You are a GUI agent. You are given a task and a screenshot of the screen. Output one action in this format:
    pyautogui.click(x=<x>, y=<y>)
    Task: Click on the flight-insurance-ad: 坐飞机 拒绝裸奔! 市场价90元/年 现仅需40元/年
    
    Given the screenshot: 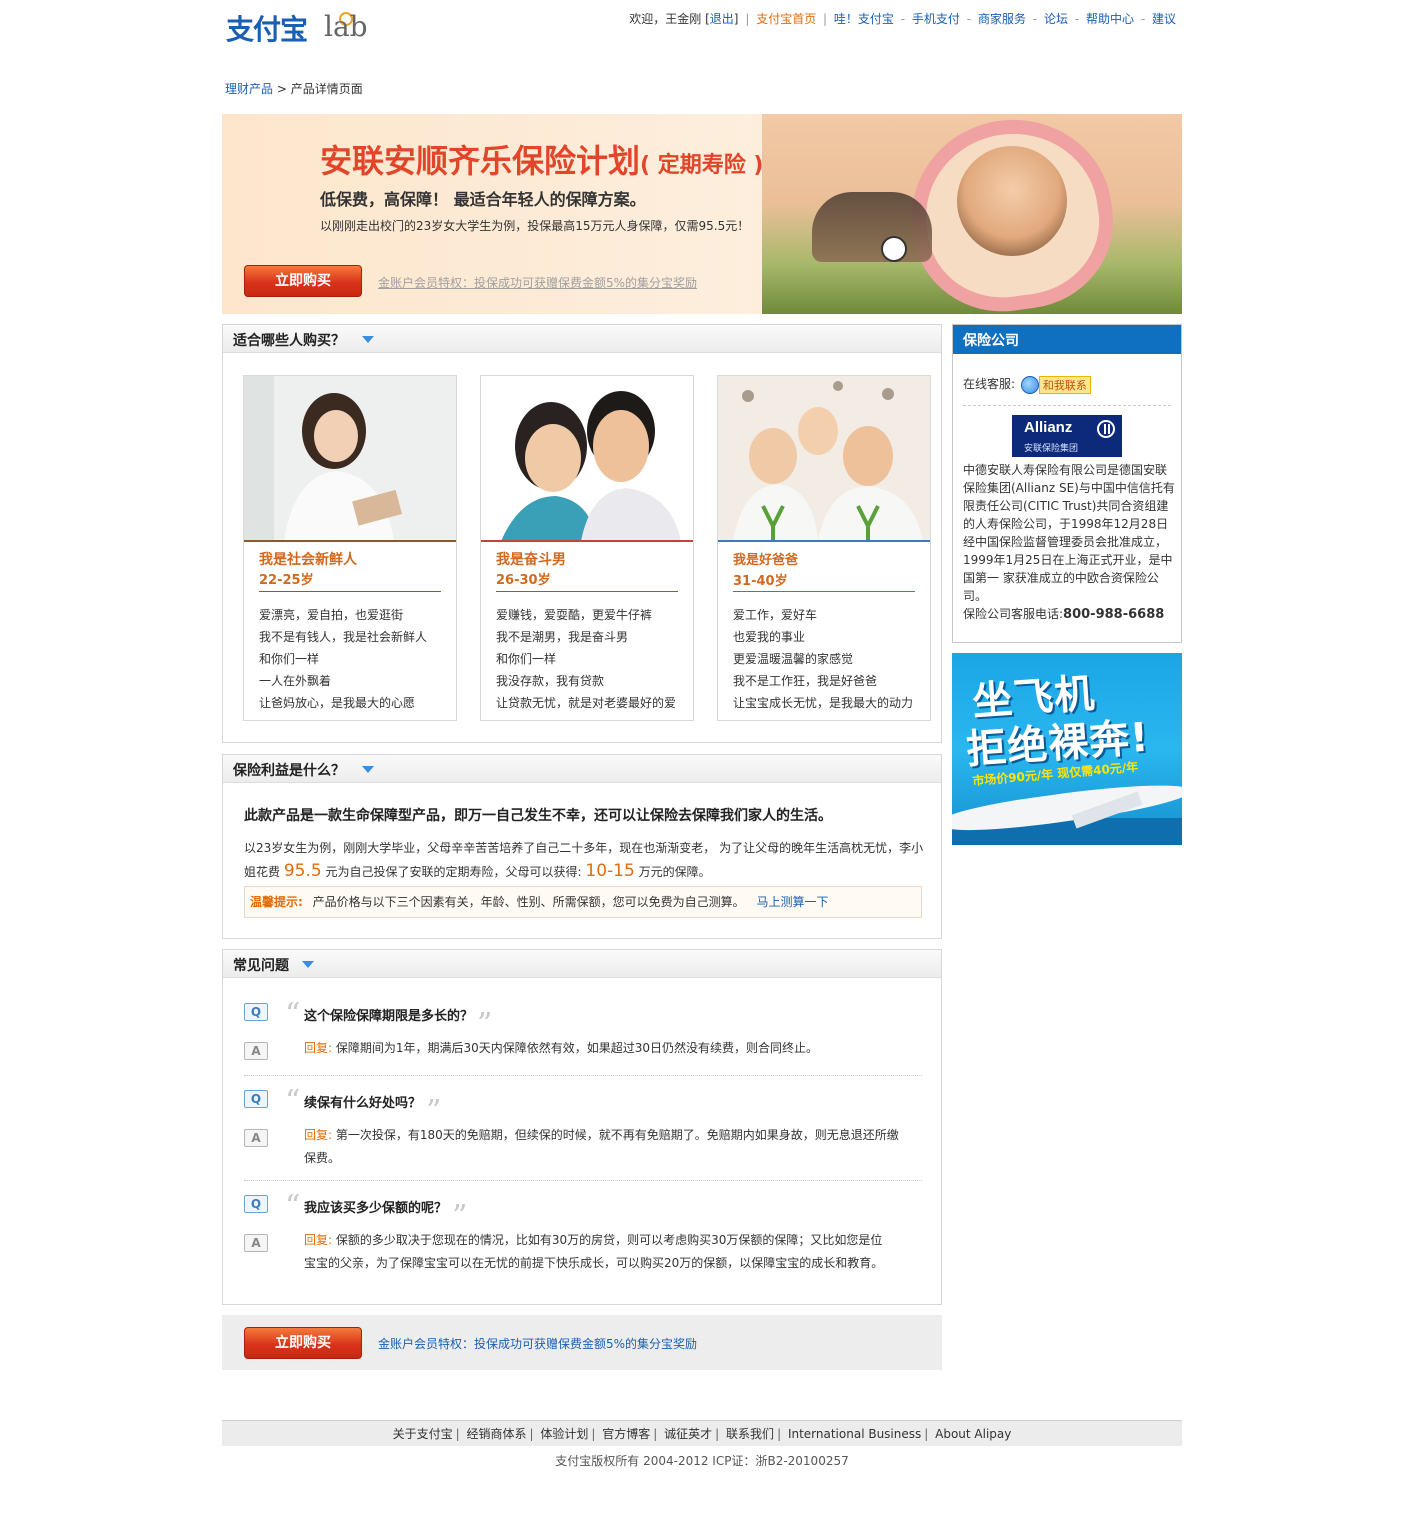 What is the action you would take?
    pyautogui.click(x=1067, y=749)
    